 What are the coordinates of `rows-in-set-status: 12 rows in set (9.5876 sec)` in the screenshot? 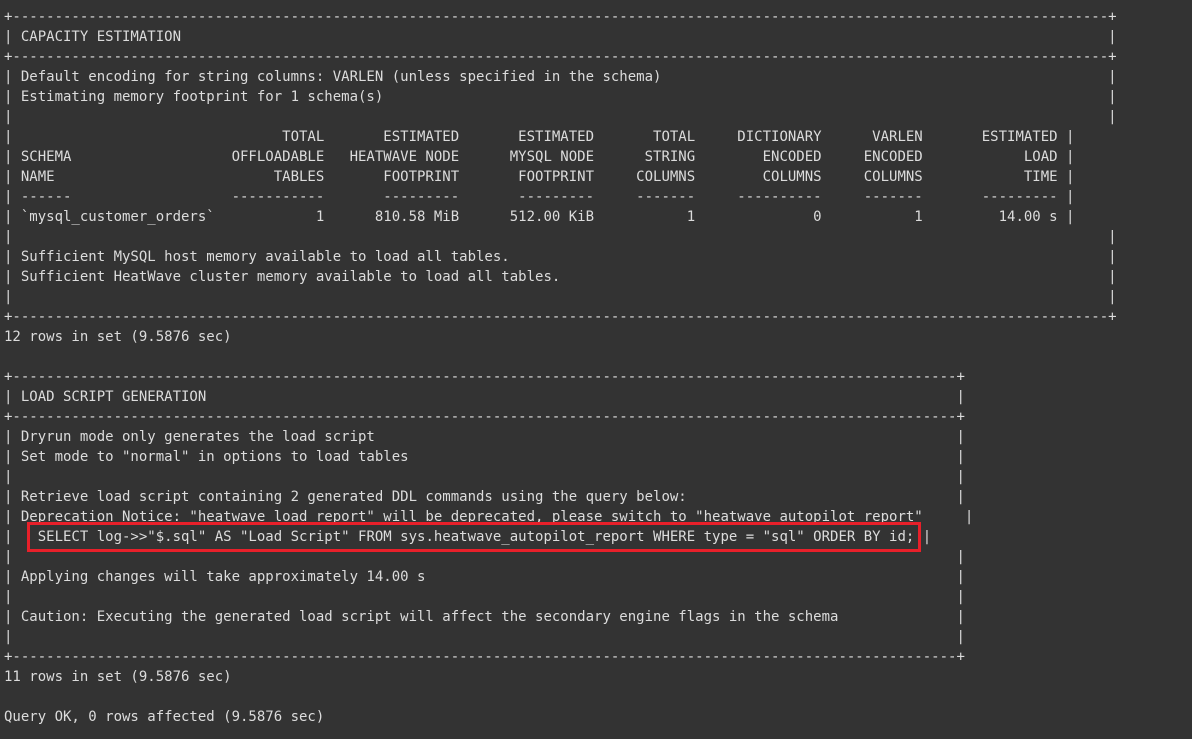 It's located at (118, 337).